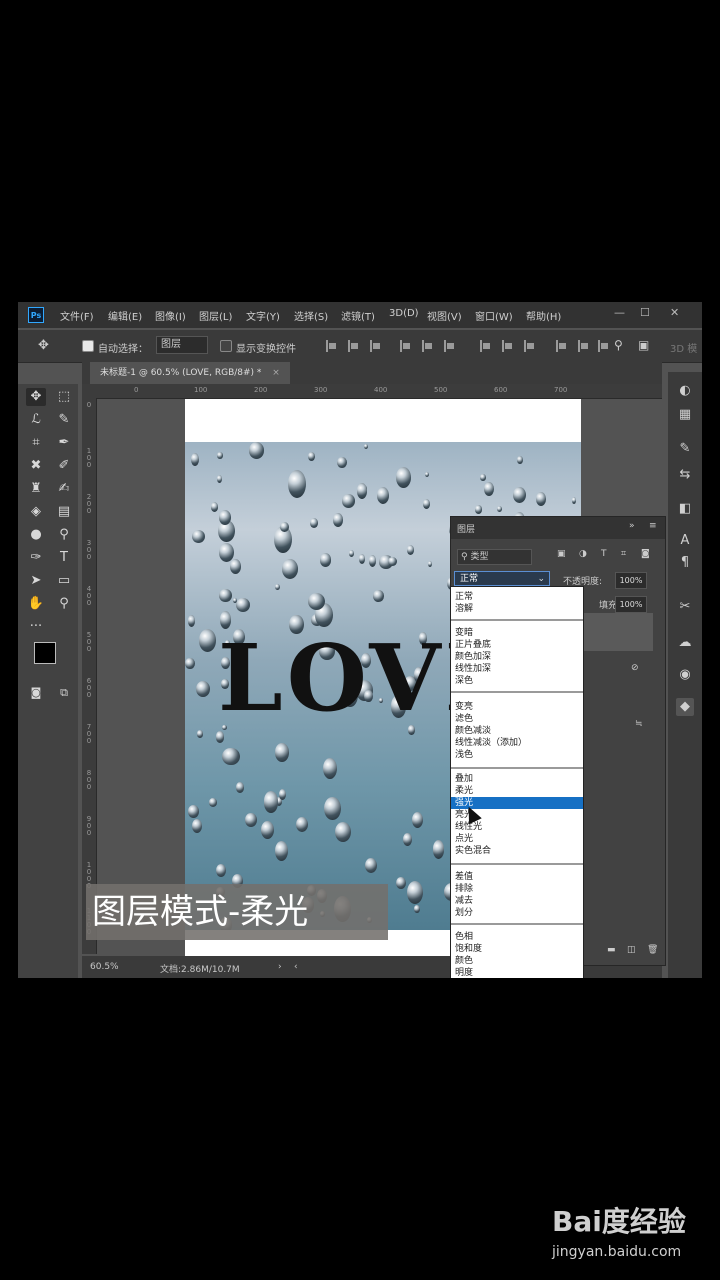 The image size is (720, 1280). I want to click on character-icon: A, so click(685, 541).